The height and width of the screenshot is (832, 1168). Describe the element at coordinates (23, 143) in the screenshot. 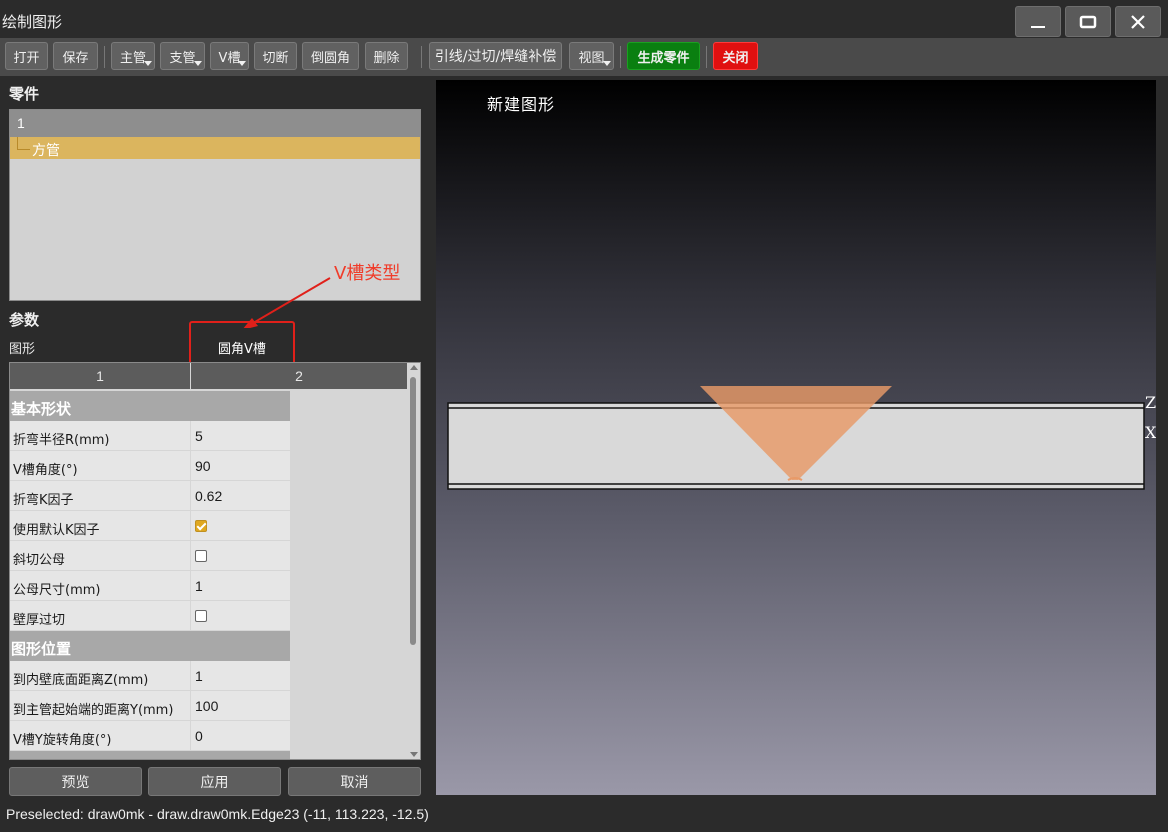

I see `tree-branch-icon` at that location.